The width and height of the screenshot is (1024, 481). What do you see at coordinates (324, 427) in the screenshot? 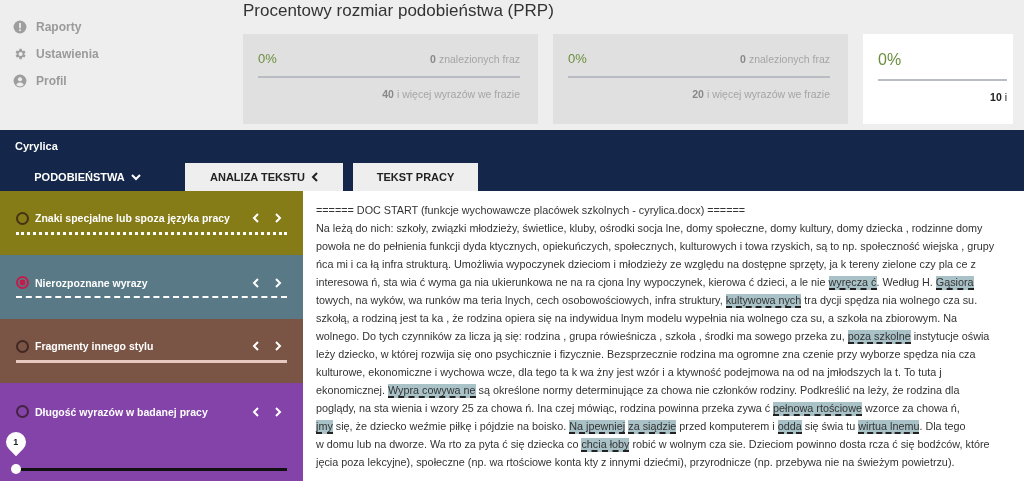
I see `highlighted-phrase: jmy` at bounding box center [324, 427].